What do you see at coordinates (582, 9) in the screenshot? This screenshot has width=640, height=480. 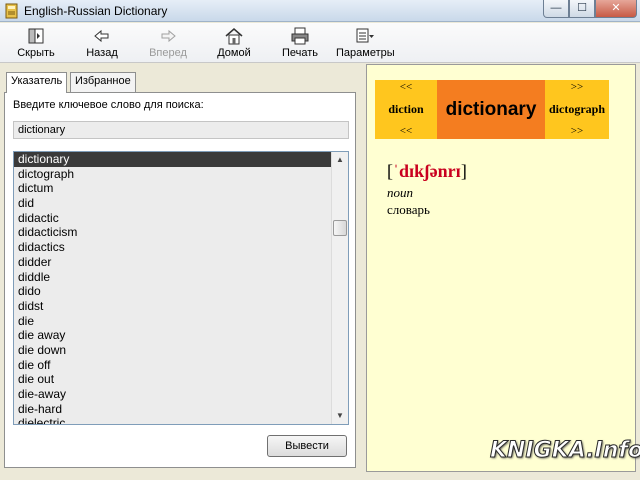 I see `maximize-button: ☐` at bounding box center [582, 9].